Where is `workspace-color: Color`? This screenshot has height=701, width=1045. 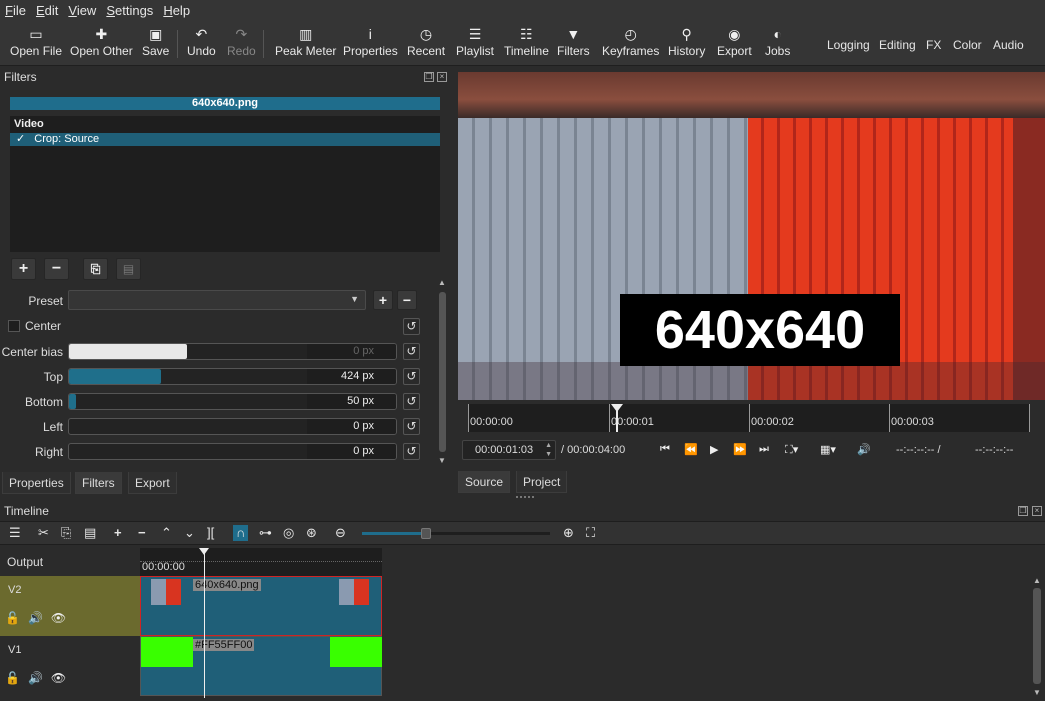
workspace-color: Color is located at coordinates (967, 45).